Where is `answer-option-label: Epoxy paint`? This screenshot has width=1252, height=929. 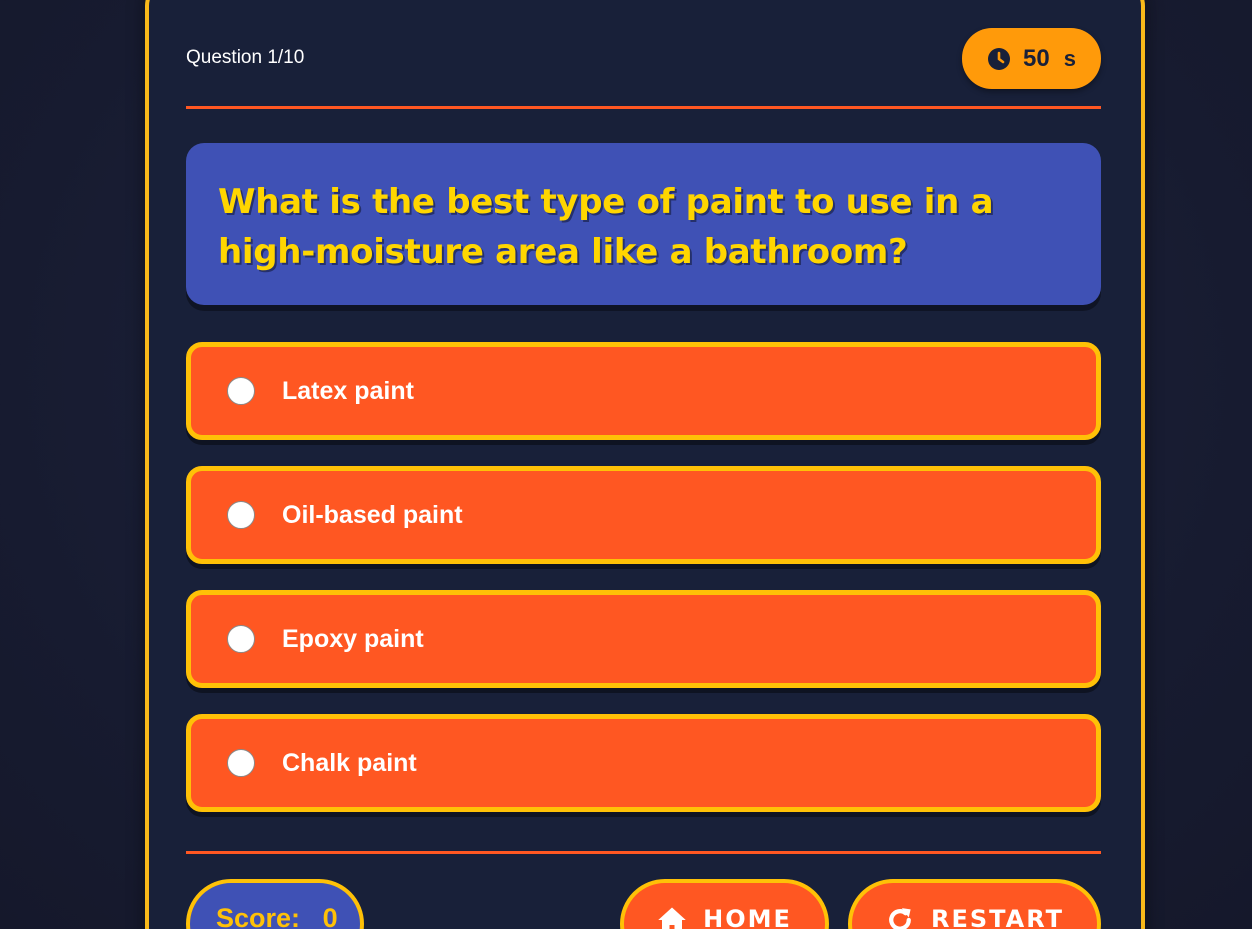
answer-option-label: Epoxy paint is located at coordinates (353, 638).